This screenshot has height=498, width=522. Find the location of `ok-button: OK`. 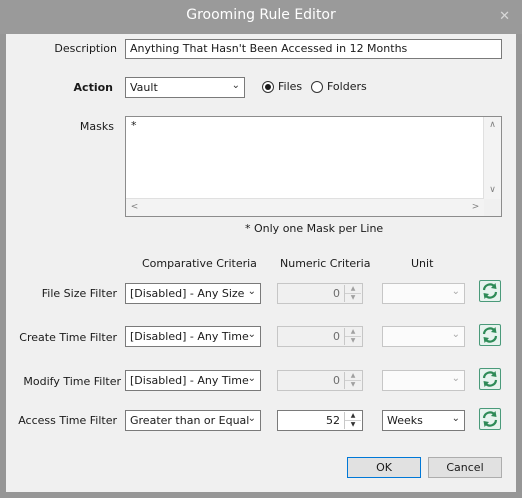

ok-button: OK is located at coordinates (384, 467).